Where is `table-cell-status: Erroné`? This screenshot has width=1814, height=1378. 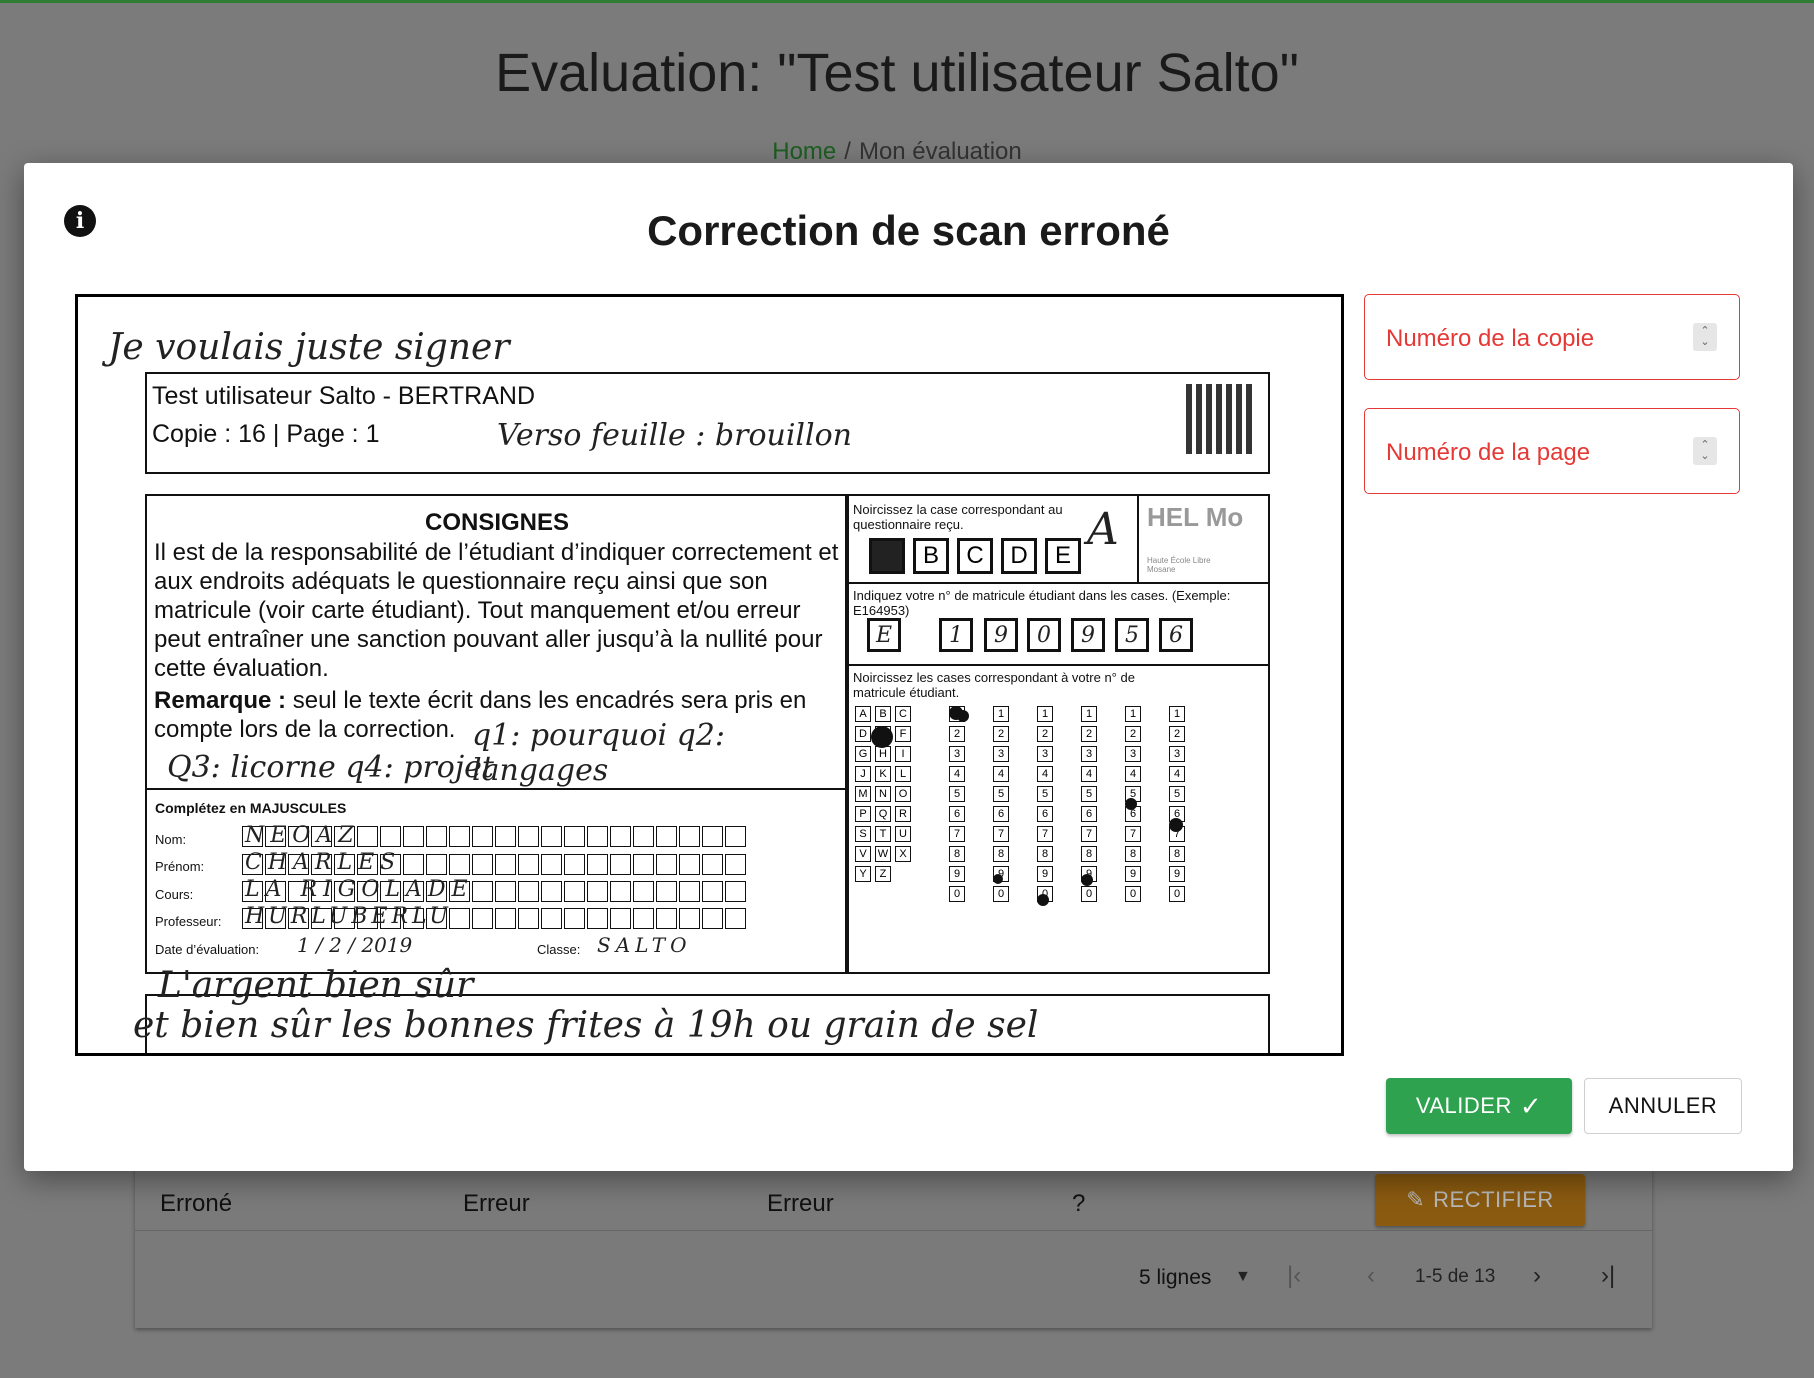 table-cell-status: Erroné is located at coordinates (196, 1203).